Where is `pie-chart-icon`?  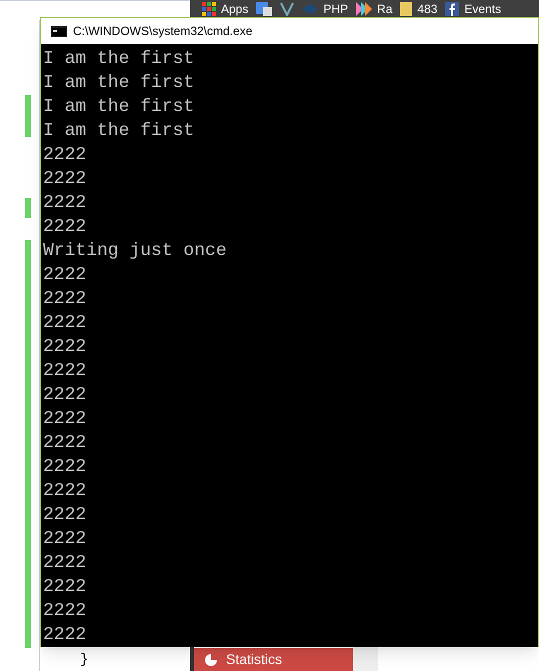 pie-chart-icon is located at coordinates (211, 659).